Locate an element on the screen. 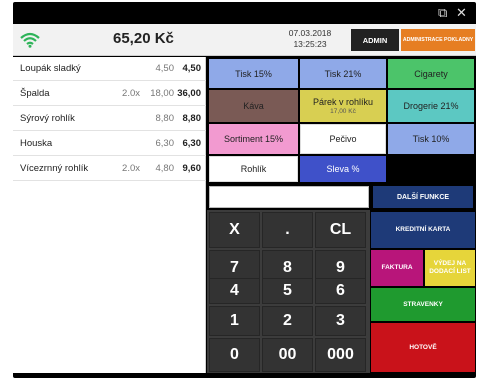  category-pecivo: Pečivo is located at coordinates (343, 139).